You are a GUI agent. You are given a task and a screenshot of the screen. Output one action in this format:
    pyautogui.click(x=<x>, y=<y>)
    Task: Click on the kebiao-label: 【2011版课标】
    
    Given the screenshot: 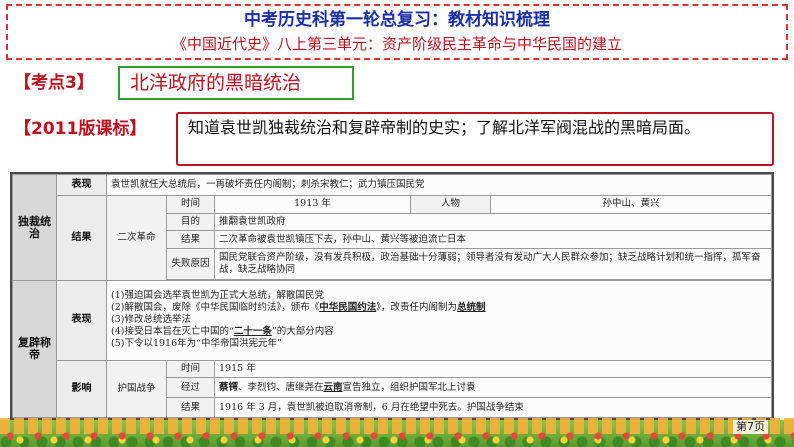 What is the action you would take?
    pyautogui.click(x=80, y=129)
    